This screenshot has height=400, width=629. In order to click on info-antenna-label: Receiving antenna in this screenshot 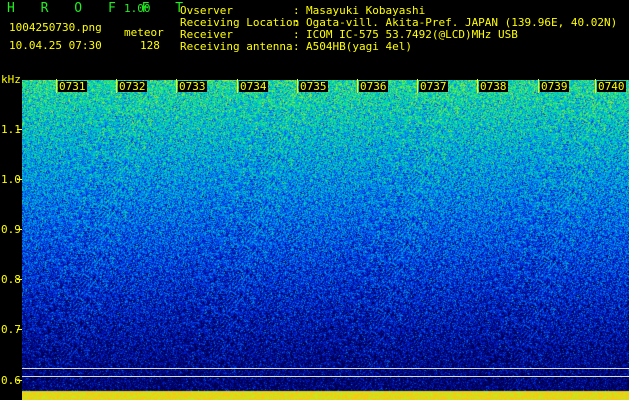, I will do `click(236, 46)`.